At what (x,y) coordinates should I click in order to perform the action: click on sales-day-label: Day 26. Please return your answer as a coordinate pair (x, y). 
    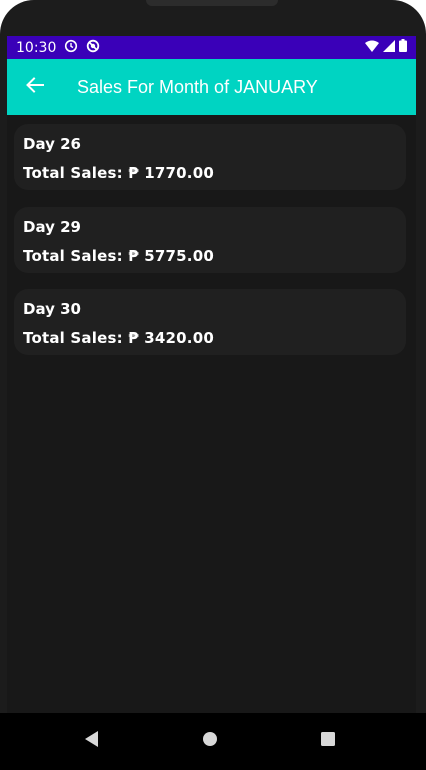
    Looking at the image, I should click on (52, 144).